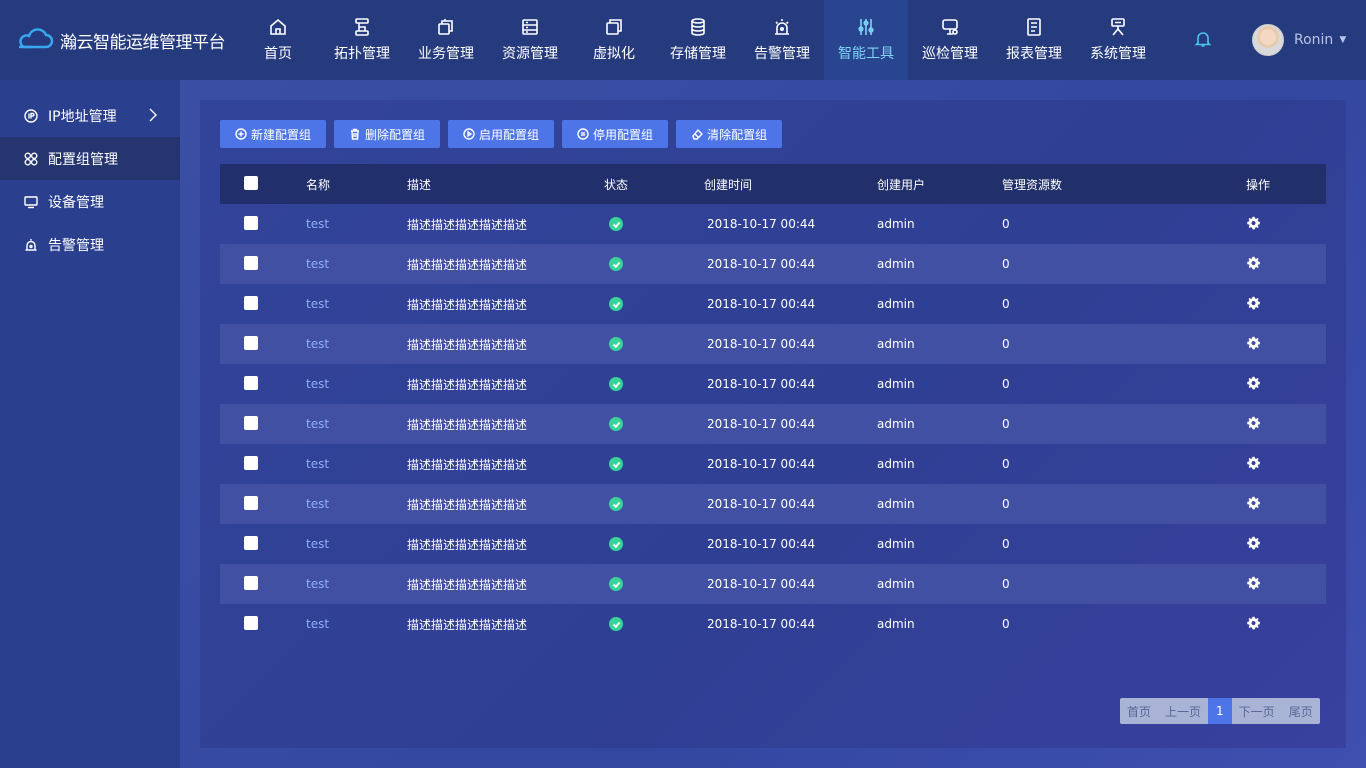  What do you see at coordinates (387, 134) in the screenshot?
I see `delete-config-group-button: 删除配置组` at bounding box center [387, 134].